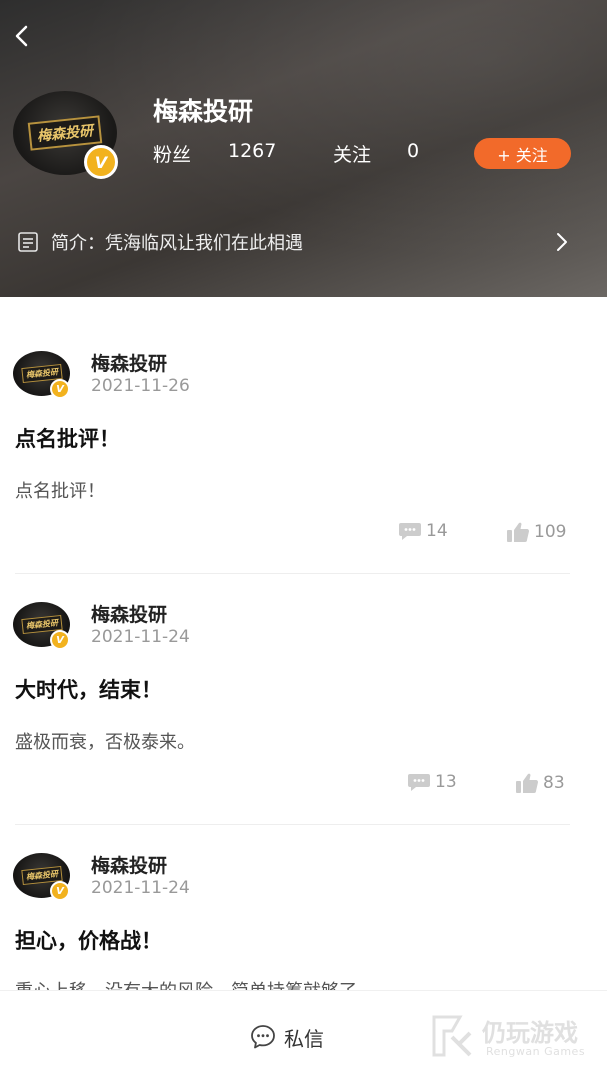 The image size is (607, 1080). What do you see at coordinates (60, 491) in the screenshot?
I see `post-body: 点名批评！` at bounding box center [60, 491].